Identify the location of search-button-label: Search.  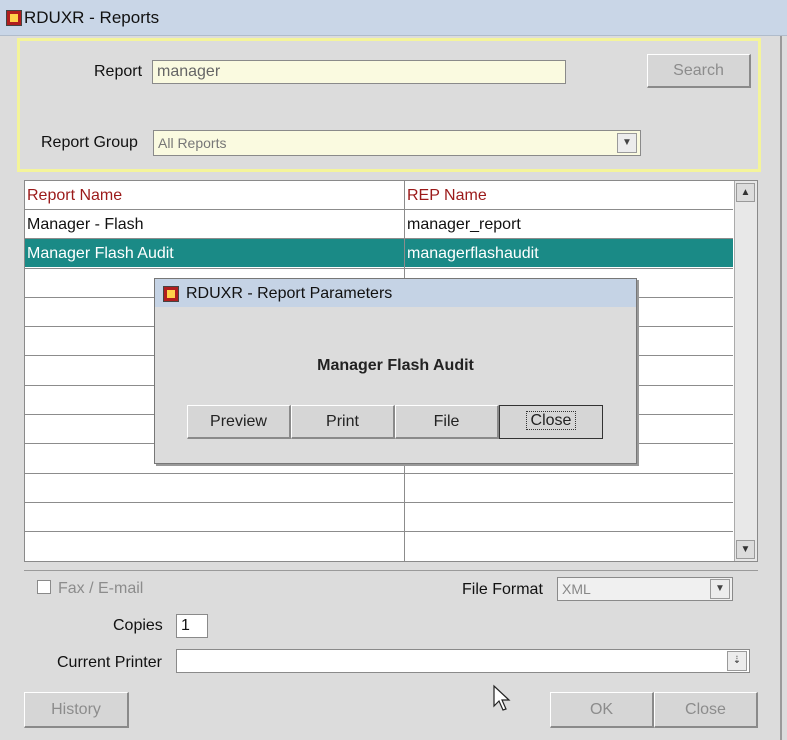
(698, 70).